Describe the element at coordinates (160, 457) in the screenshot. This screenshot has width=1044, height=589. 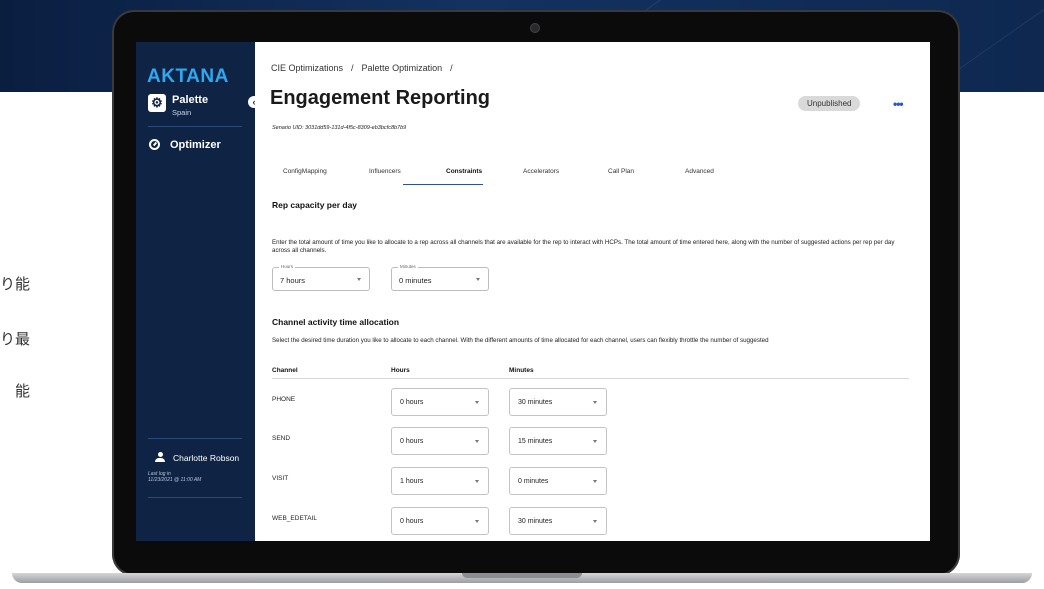
I see `user-icon` at that location.